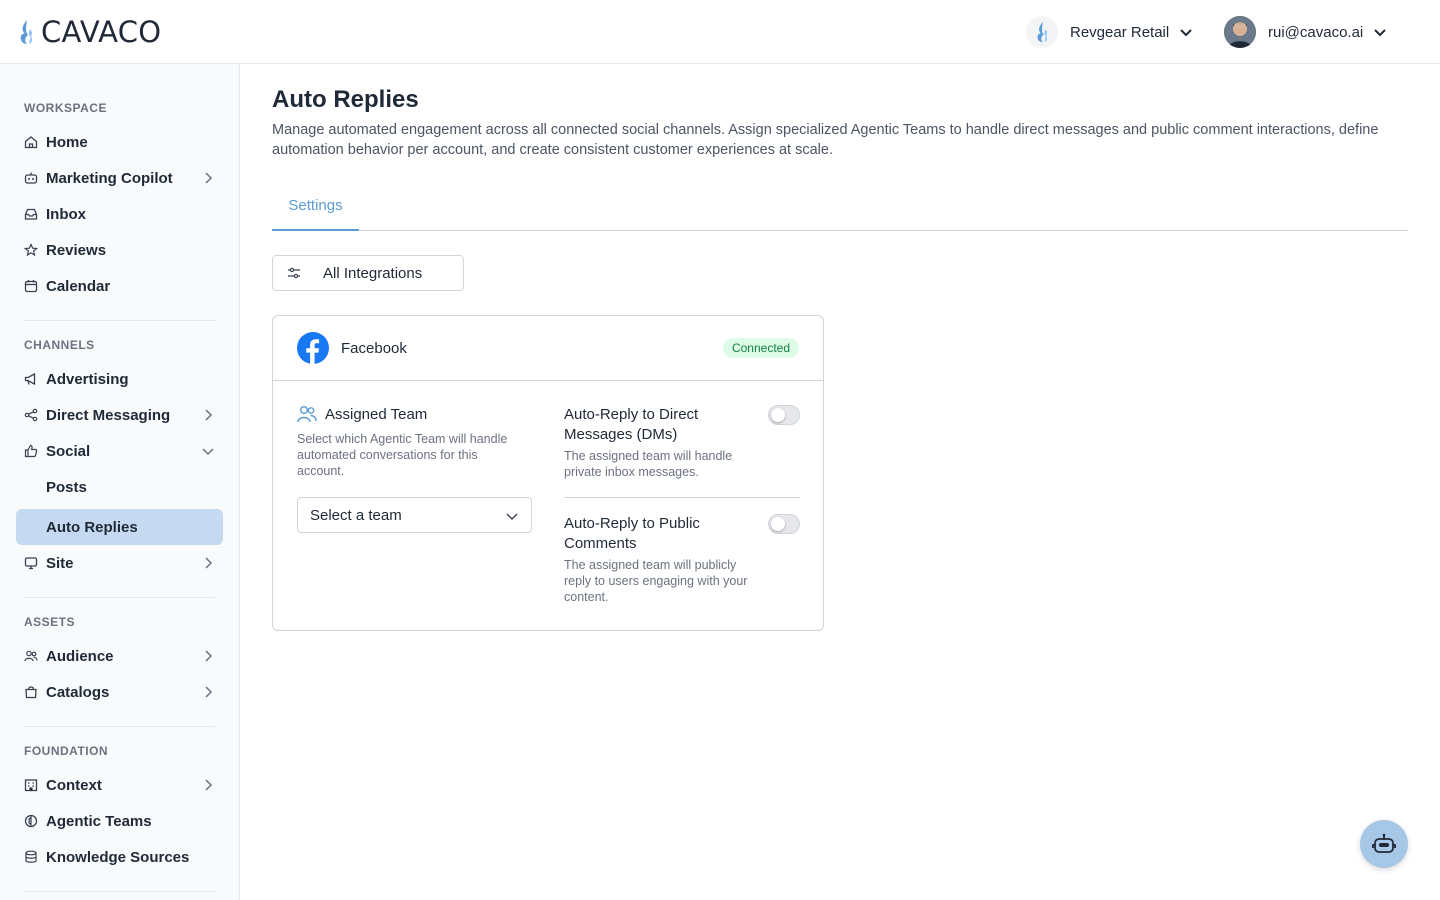 The height and width of the screenshot is (900, 1440). Describe the element at coordinates (31, 692) in the screenshot. I see `shopping-bag-icon` at that location.